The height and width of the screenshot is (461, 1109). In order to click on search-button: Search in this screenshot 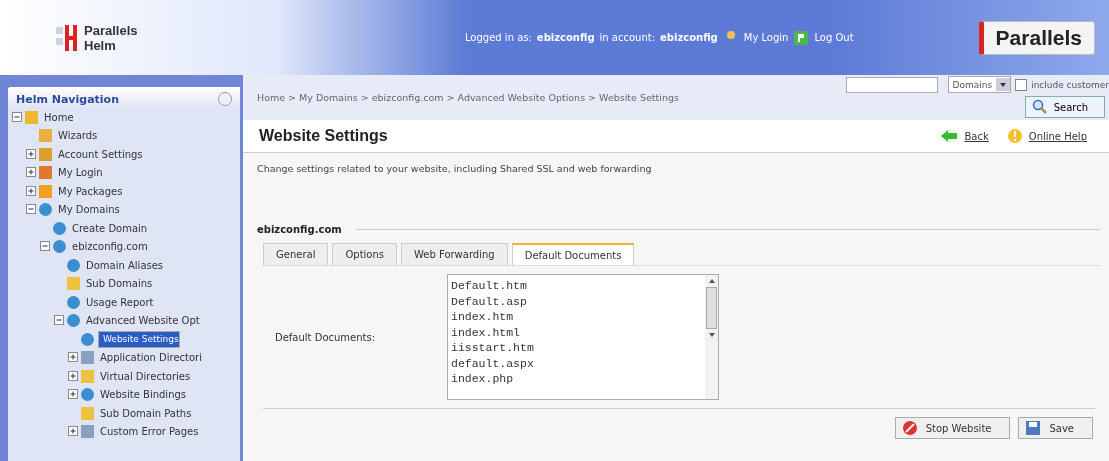, I will do `click(1064, 107)`.